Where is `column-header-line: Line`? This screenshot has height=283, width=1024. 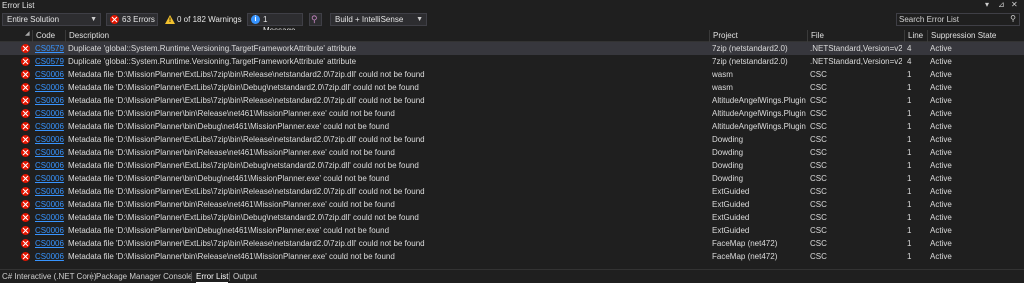 column-header-line: Line is located at coordinates (915, 36).